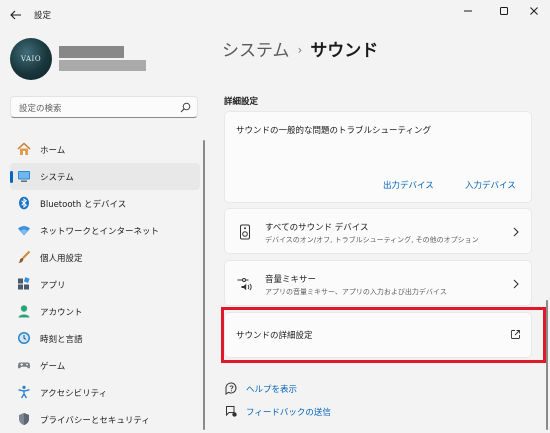  I want to click on speaker-icon, so click(245, 232).